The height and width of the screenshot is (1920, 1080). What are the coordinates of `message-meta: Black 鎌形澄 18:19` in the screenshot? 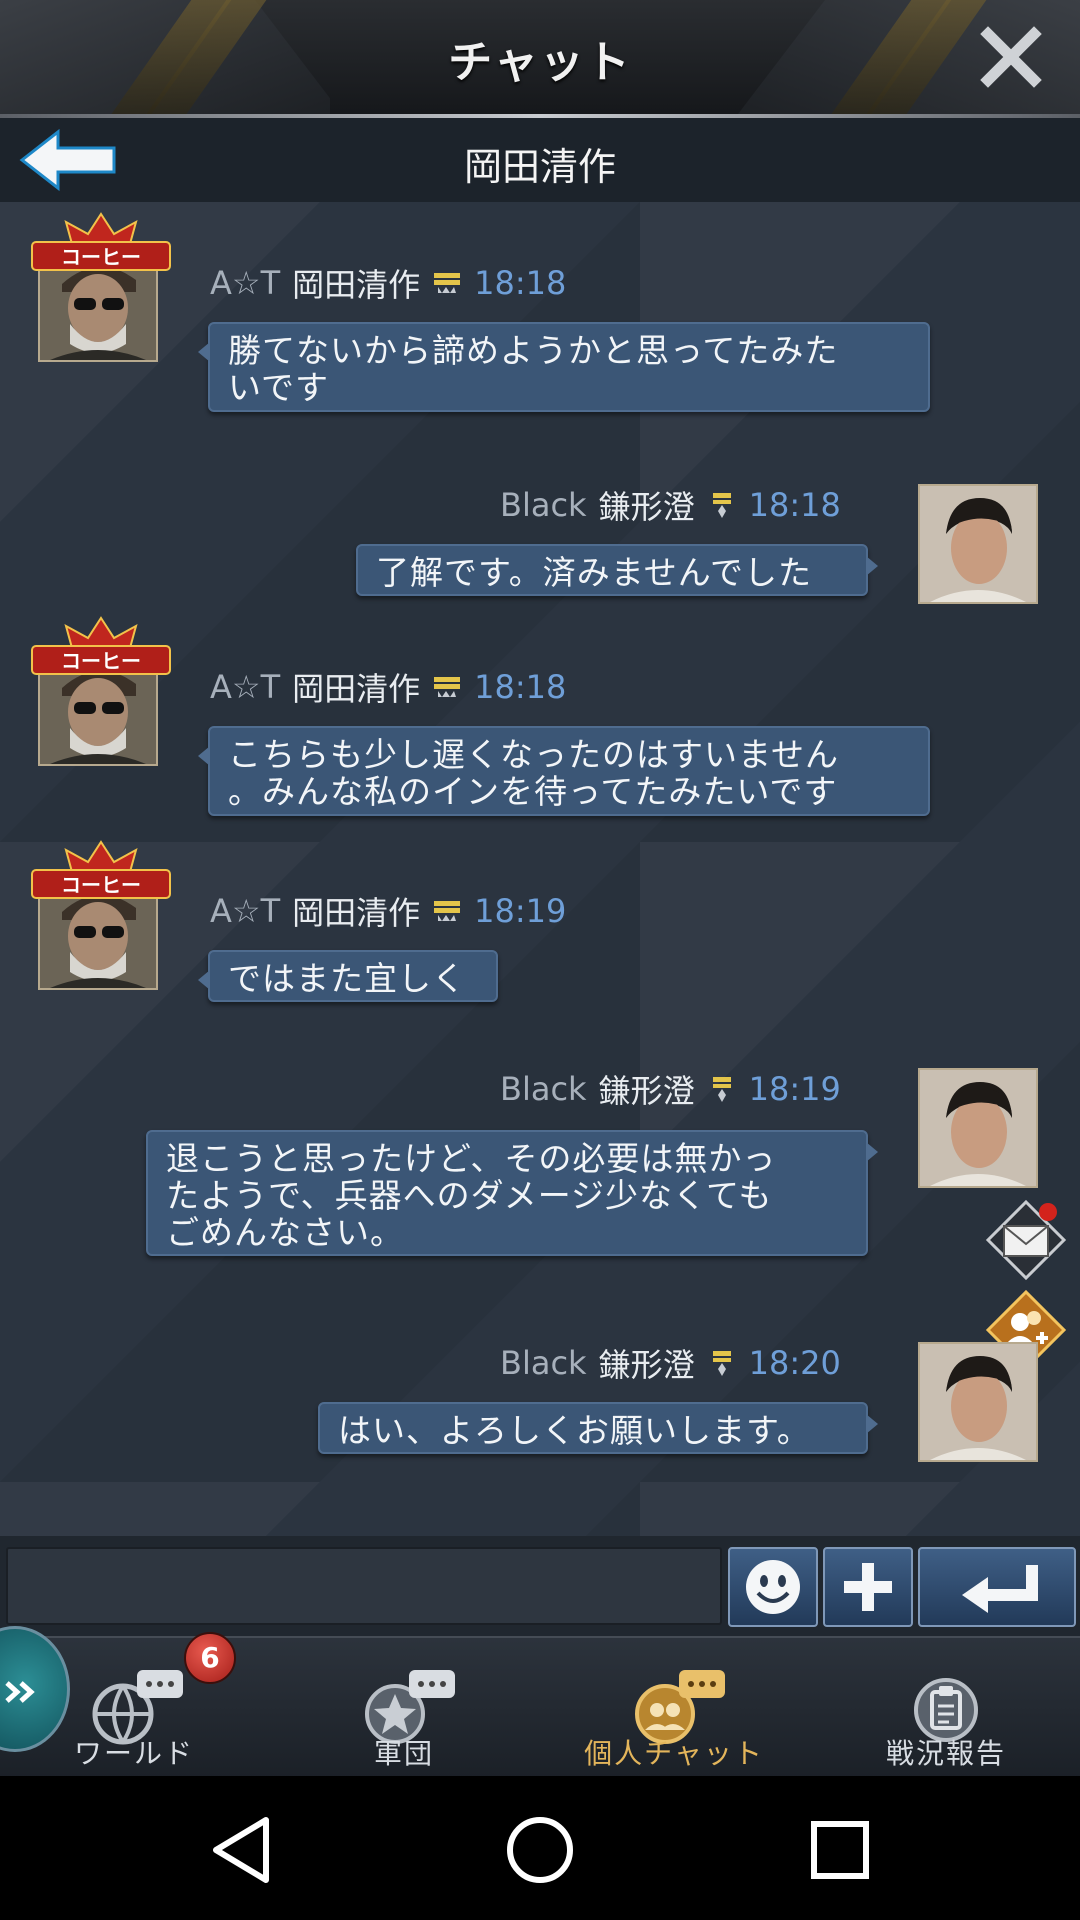 It's located at (670, 1089).